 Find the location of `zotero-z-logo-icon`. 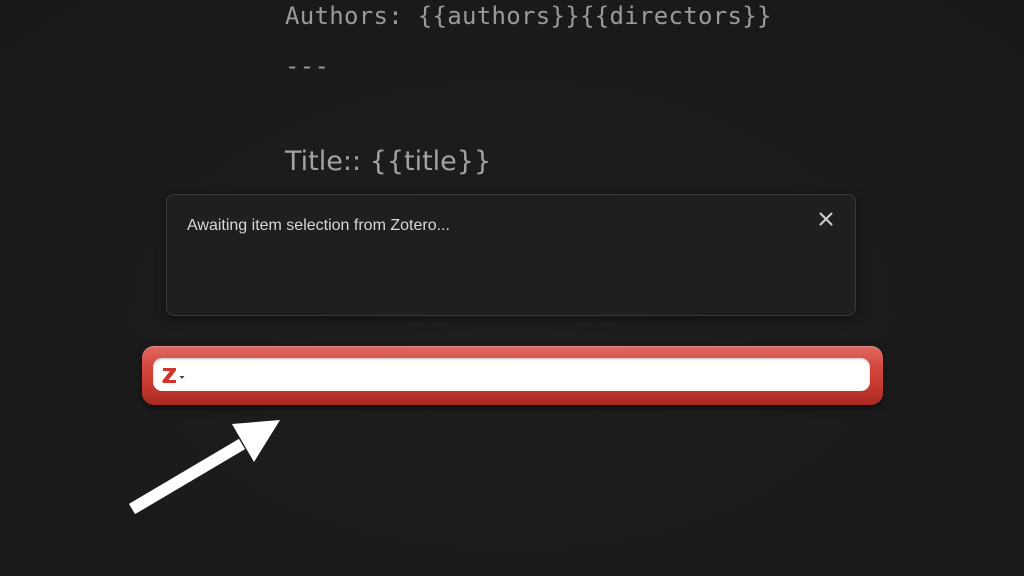

zotero-z-logo-icon is located at coordinates (175, 375).